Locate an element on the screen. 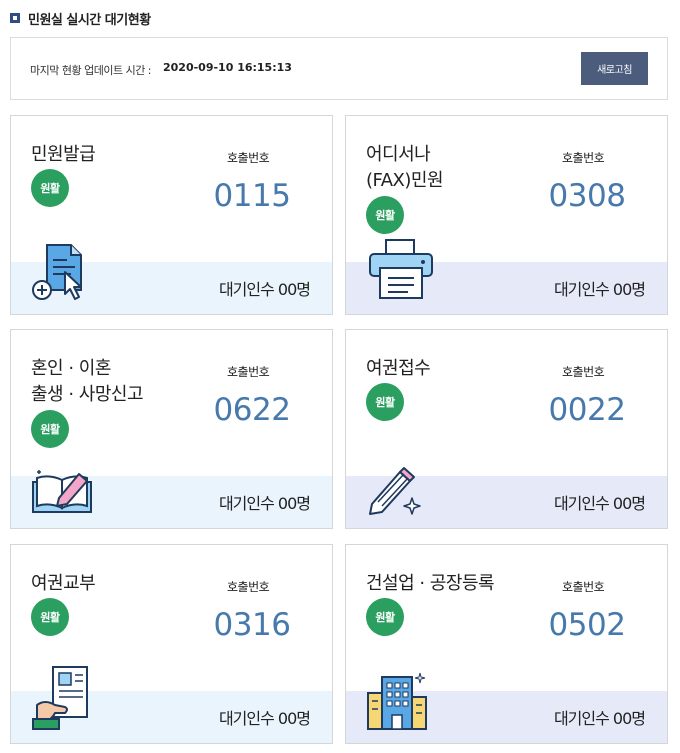  counter-name: 어디서나 (FAX)민원 is located at coordinates (405, 167).